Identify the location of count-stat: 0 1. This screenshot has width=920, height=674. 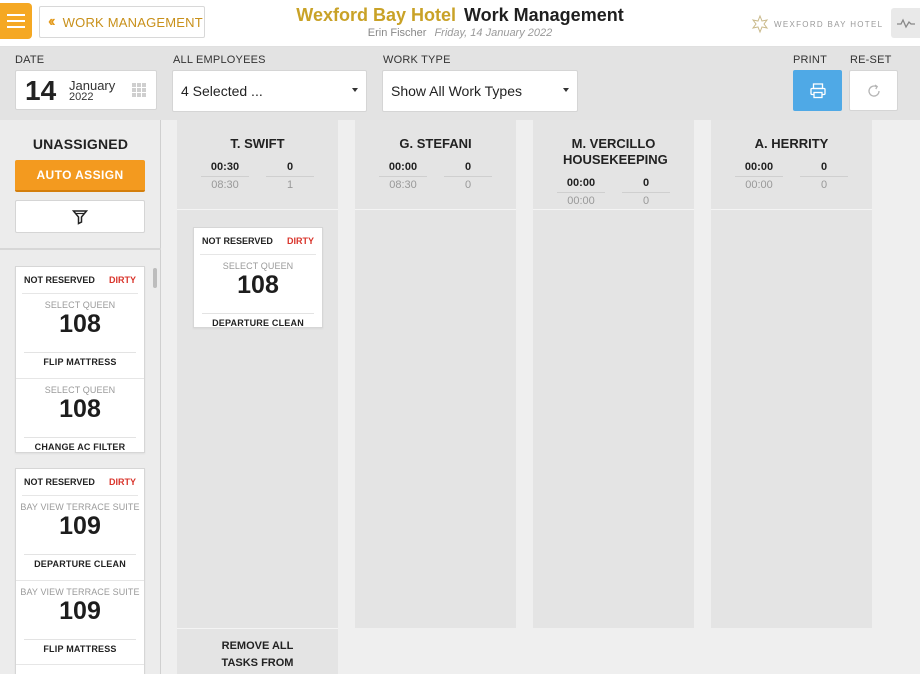
(290, 176).